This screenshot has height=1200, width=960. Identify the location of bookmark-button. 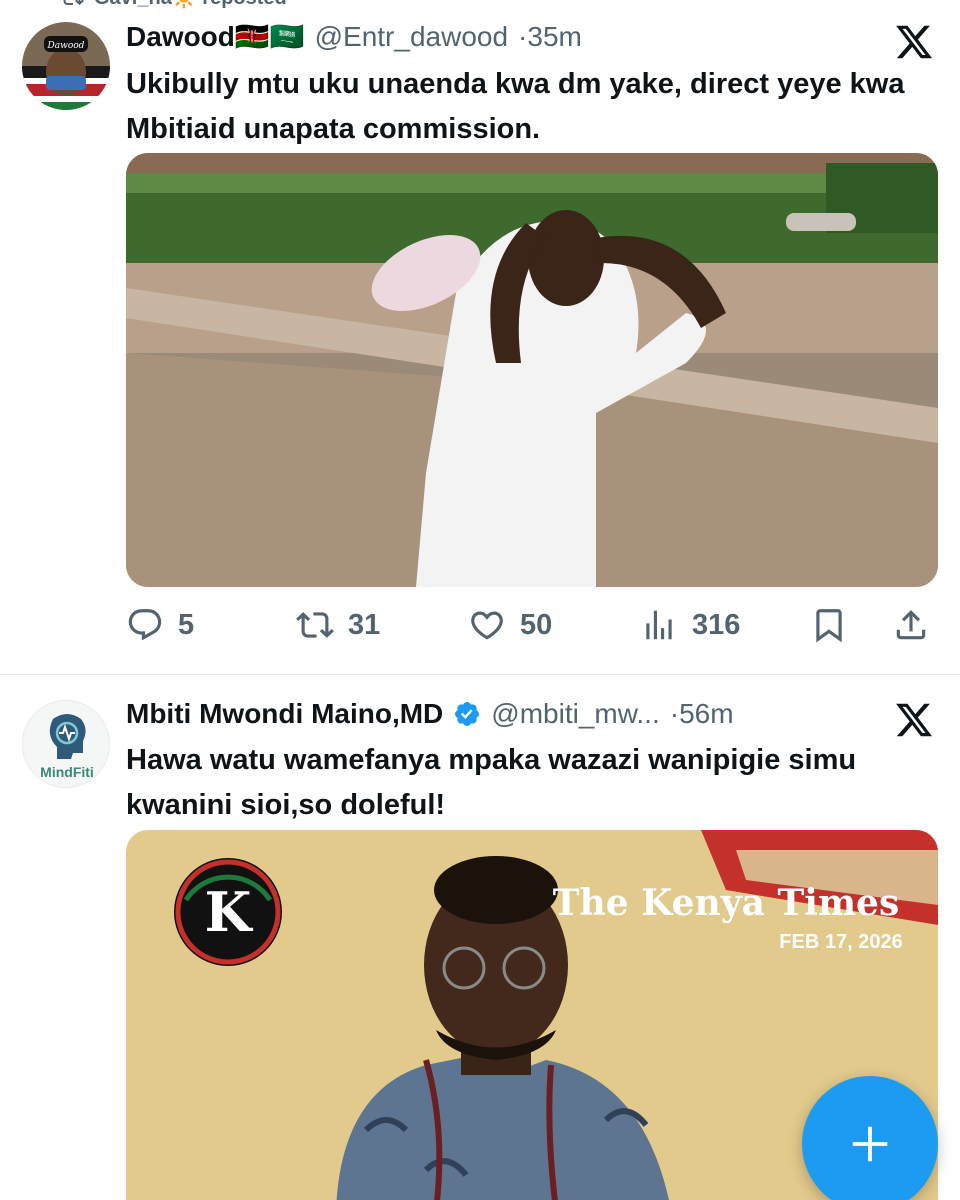
(829, 625).